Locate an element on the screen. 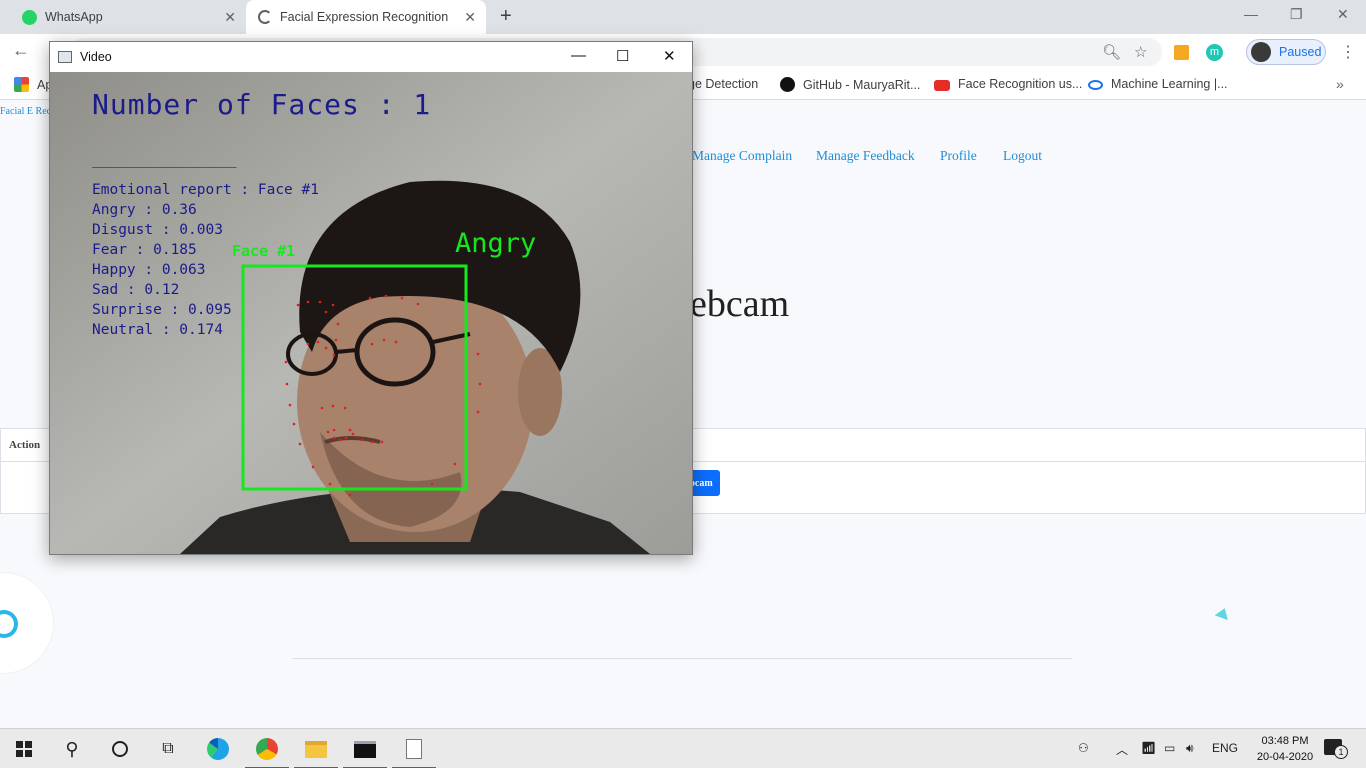 The image size is (1366, 768). detected-emotion-label: Angry is located at coordinates (496, 243).